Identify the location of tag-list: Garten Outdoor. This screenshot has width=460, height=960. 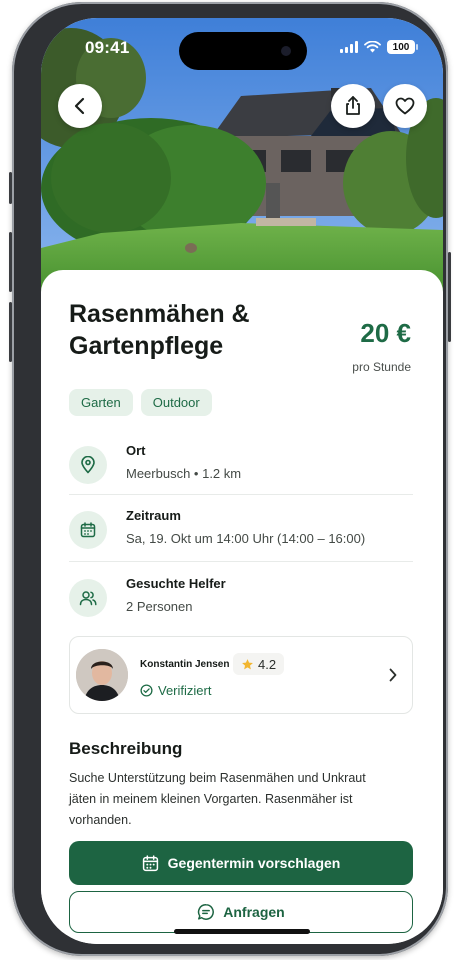
(140, 402).